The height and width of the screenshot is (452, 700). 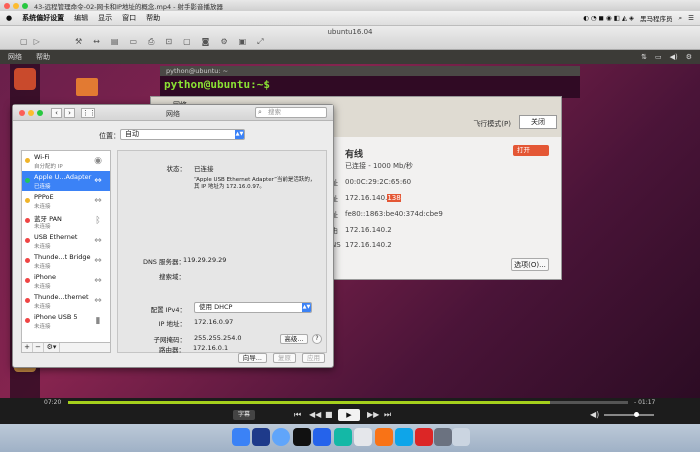 What do you see at coordinates (153, 18) in the screenshot?
I see `menu-help: 帮助` at bounding box center [153, 18].